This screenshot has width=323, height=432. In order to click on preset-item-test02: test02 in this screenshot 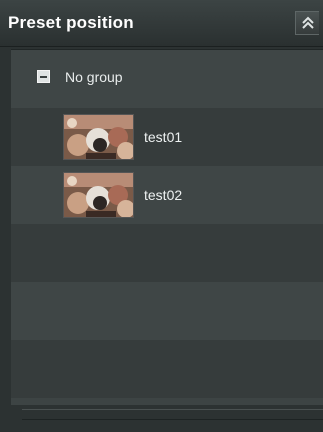, I will do `click(167, 195)`.